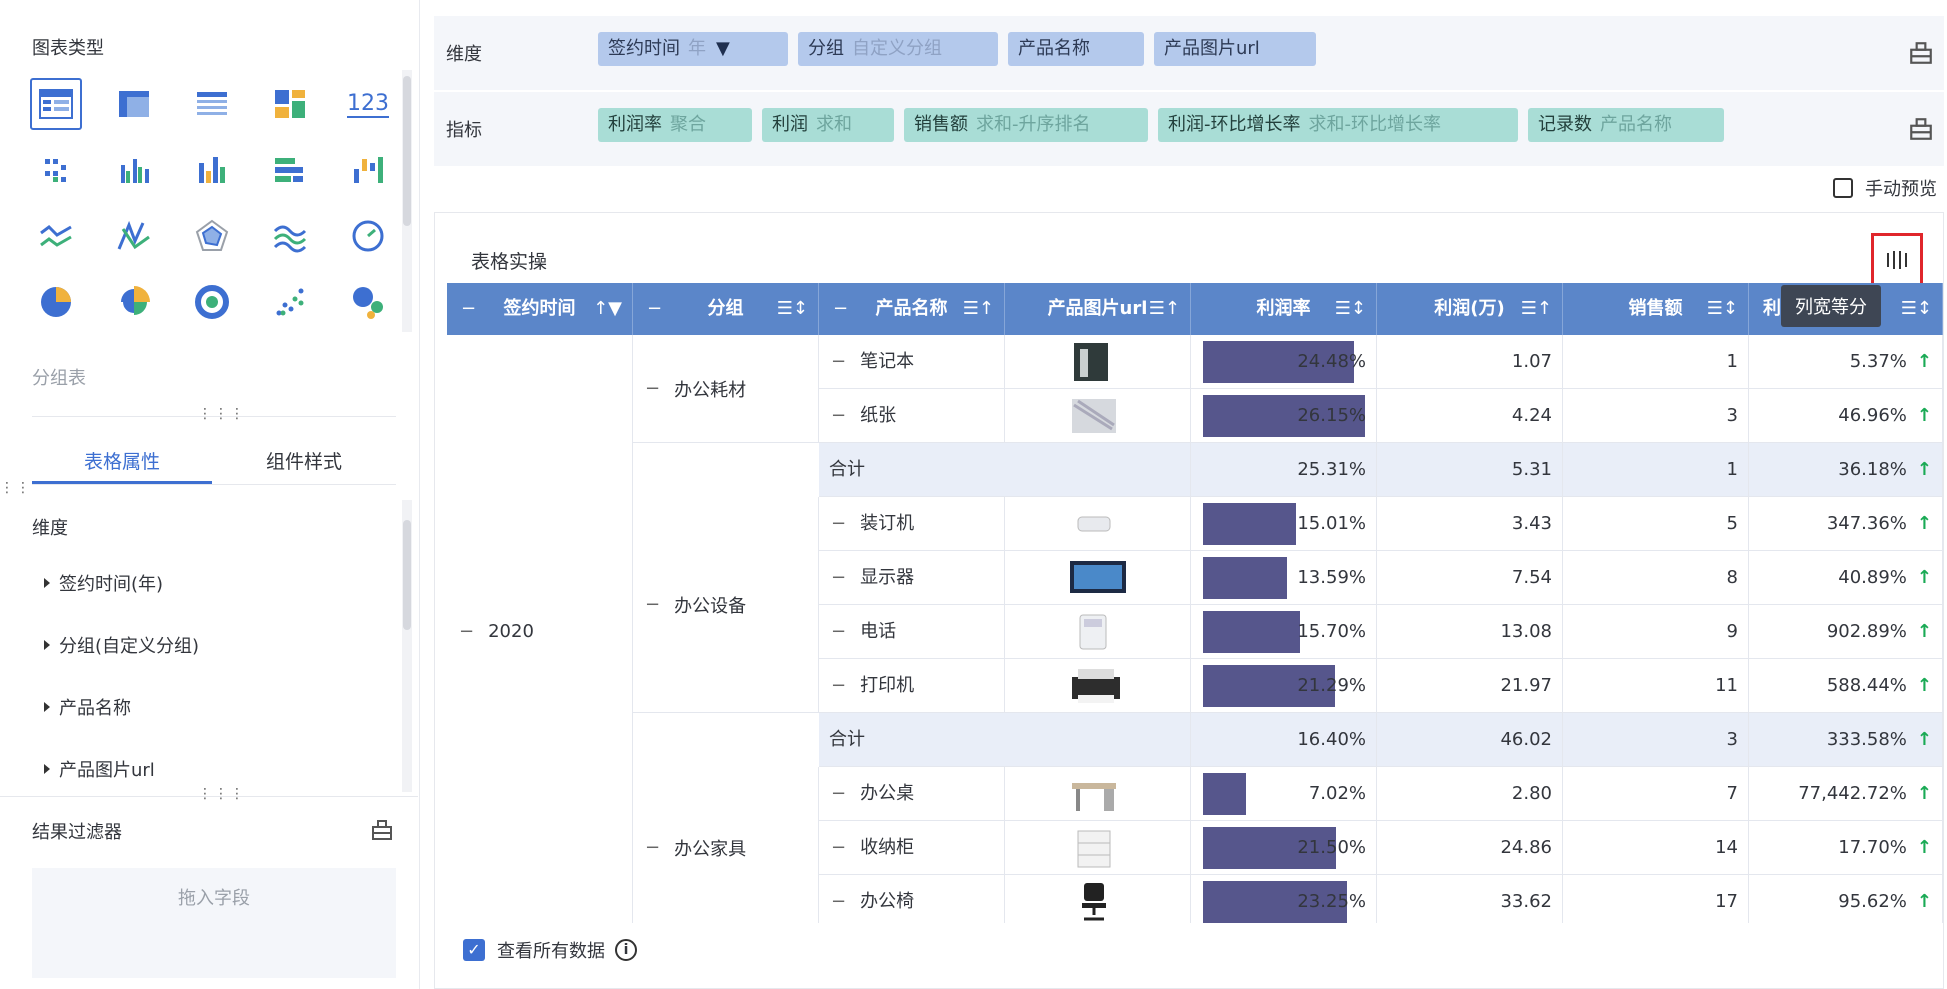 The width and height of the screenshot is (1947, 989). Describe the element at coordinates (828, 125) in the screenshot. I see `metric-chip-profit: 利润 求和` at that location.